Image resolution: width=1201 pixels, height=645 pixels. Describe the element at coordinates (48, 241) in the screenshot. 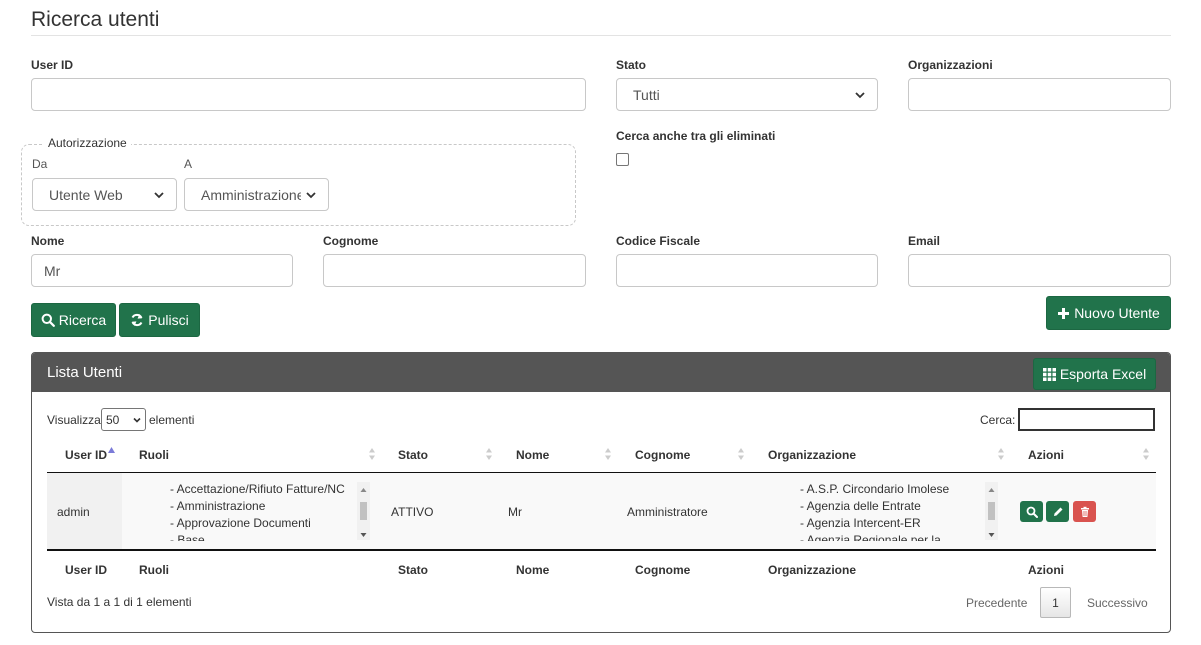

I see `nome-label: Nome` at that location.